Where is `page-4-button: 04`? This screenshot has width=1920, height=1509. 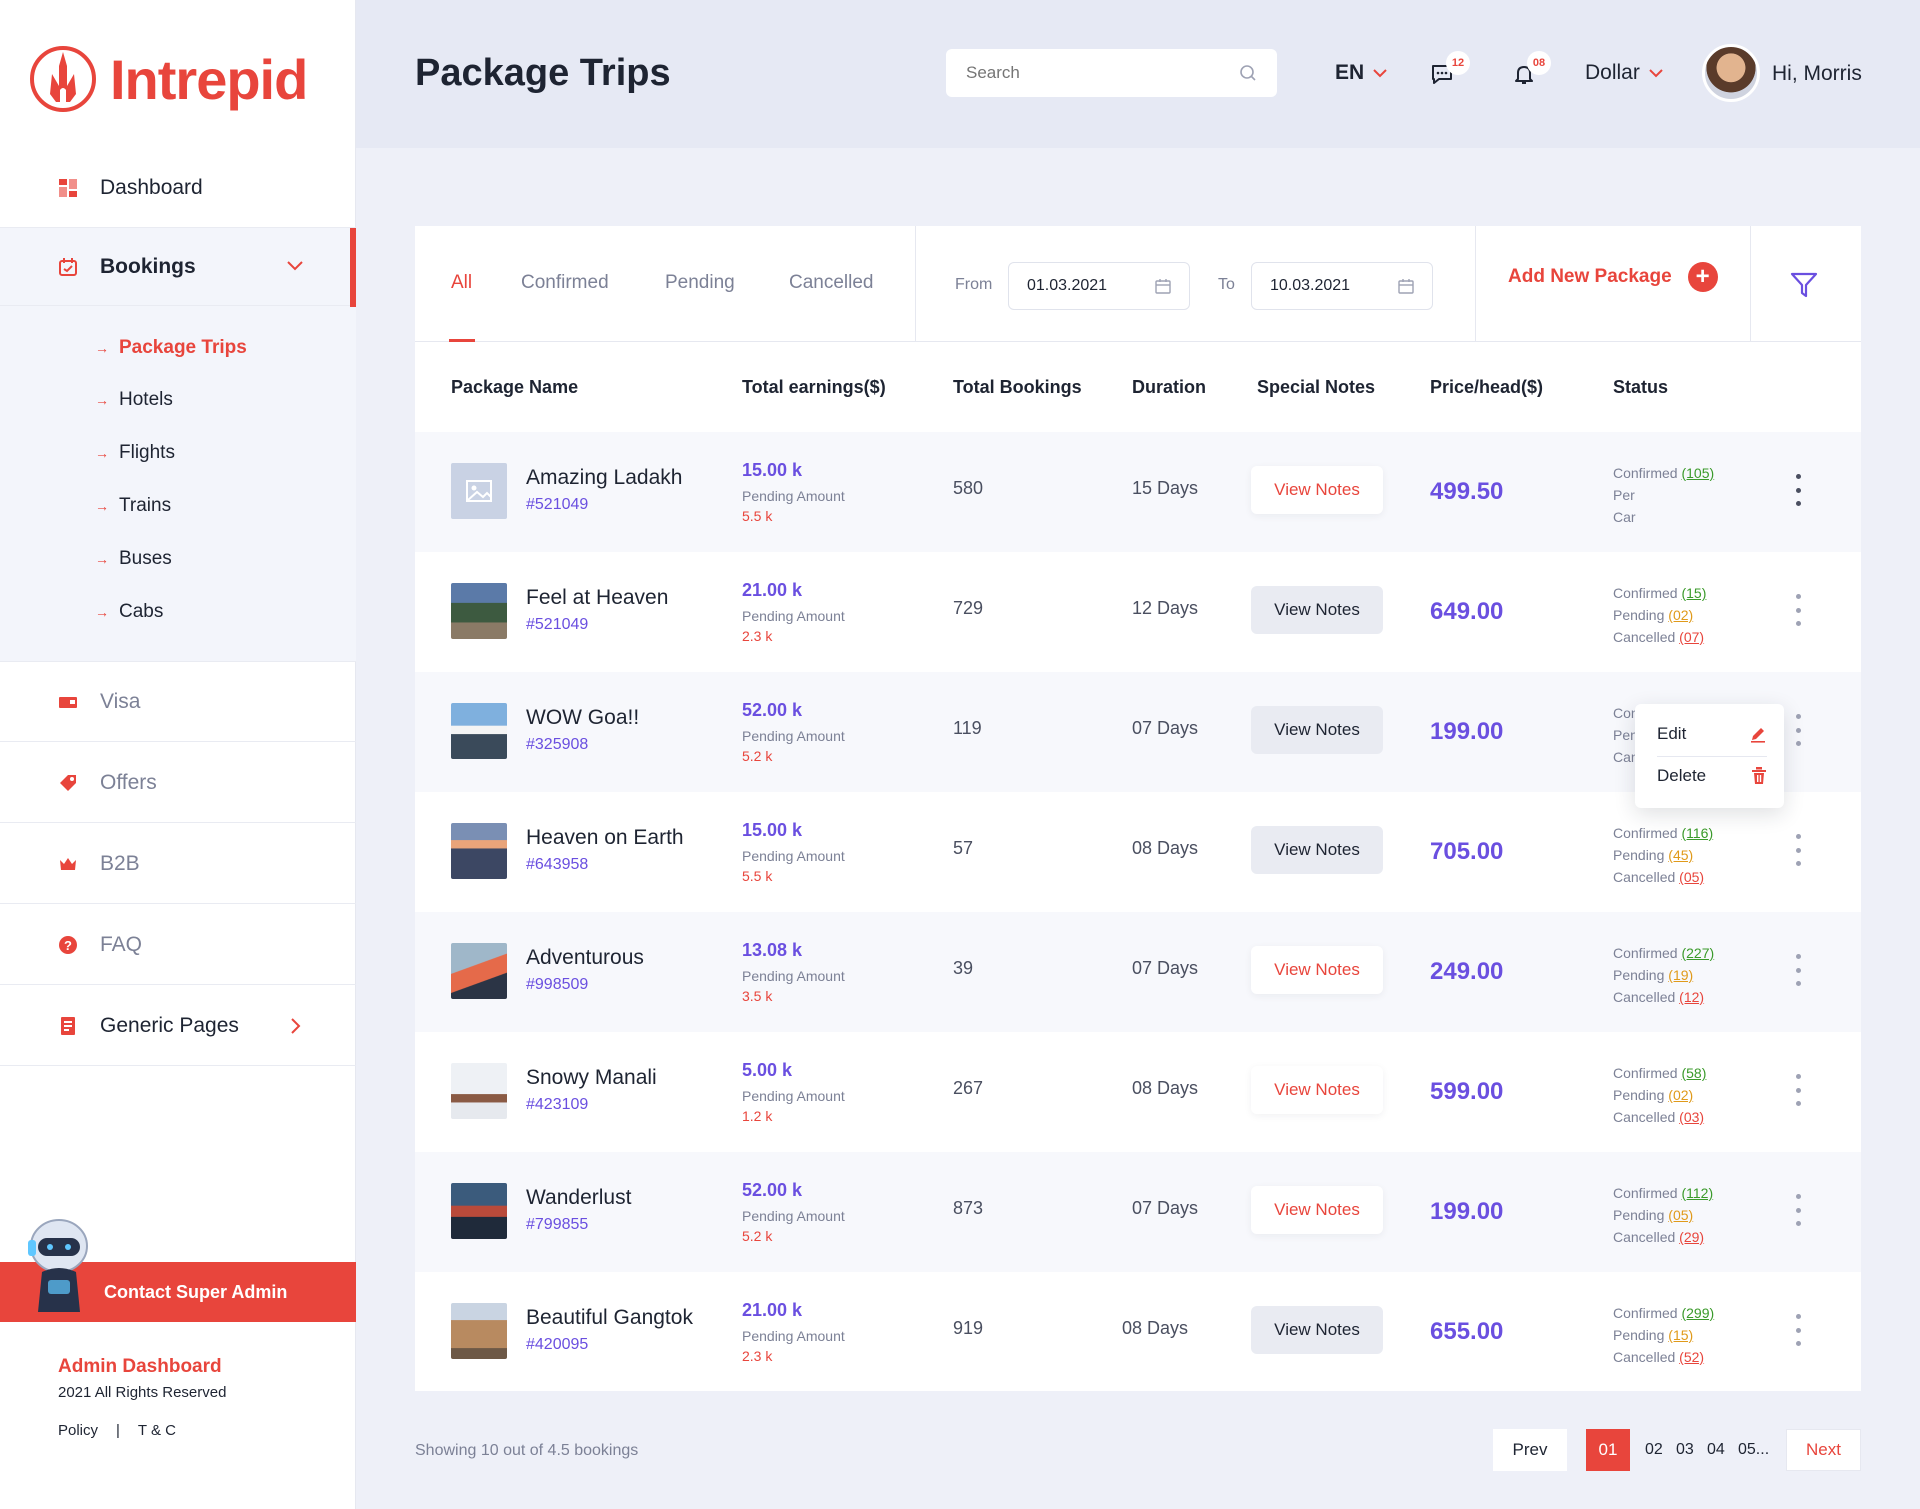
page-4-button: 04 is located at coordinates (1716, 1450).